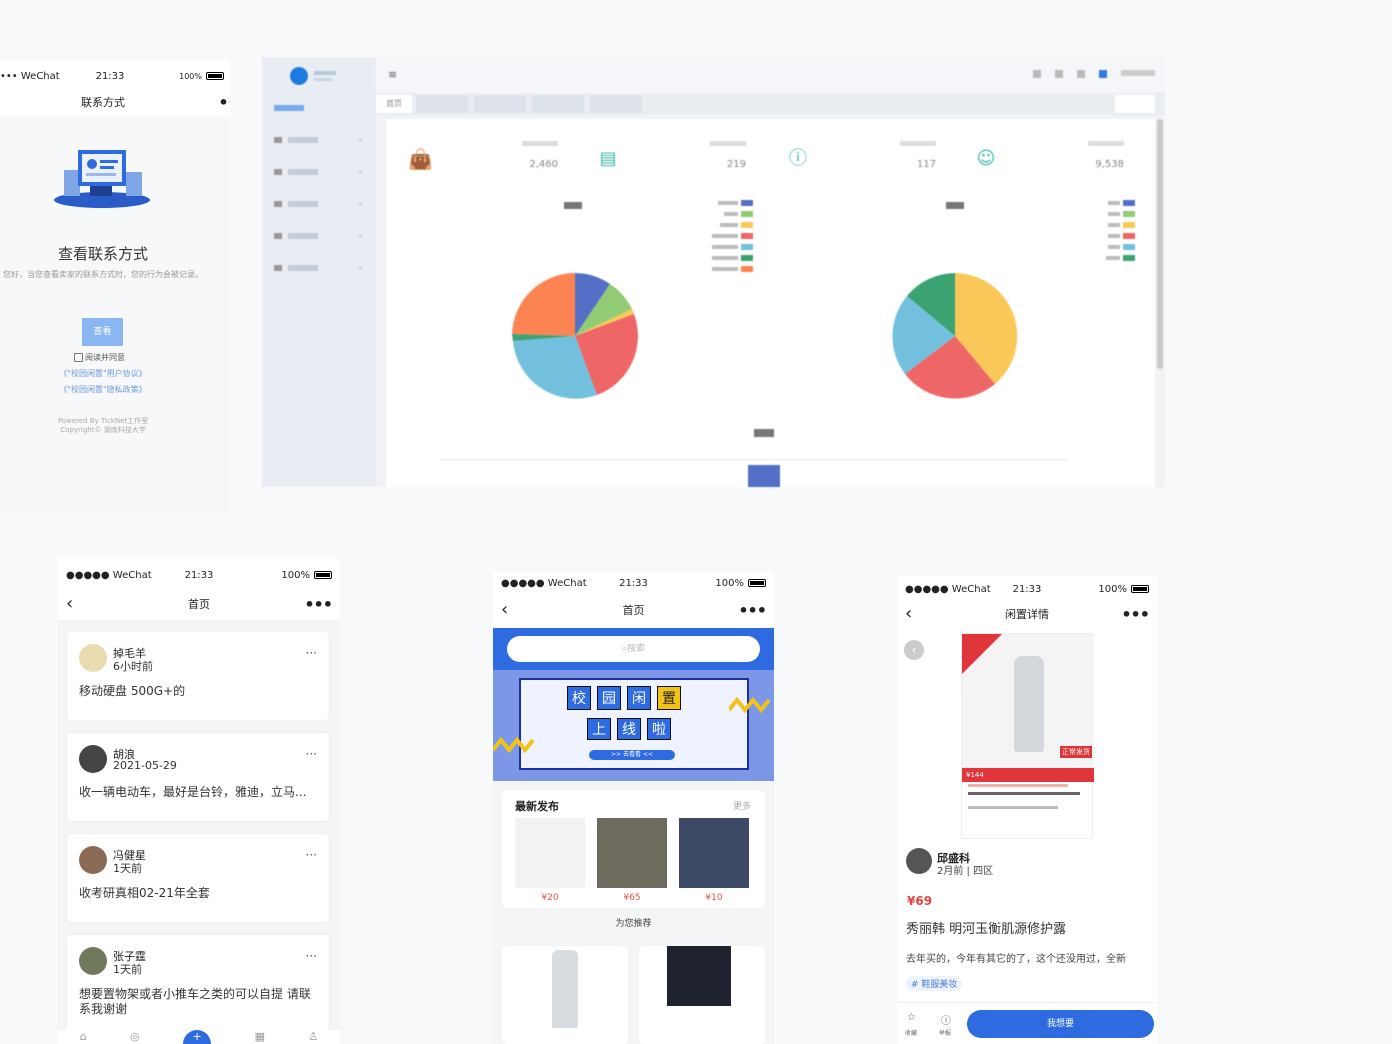  What do you see at coordinates (632, 755) in the screenshot?
I see `banner-go-button: >> 去看看 <<` at bounding box center [632, 755].